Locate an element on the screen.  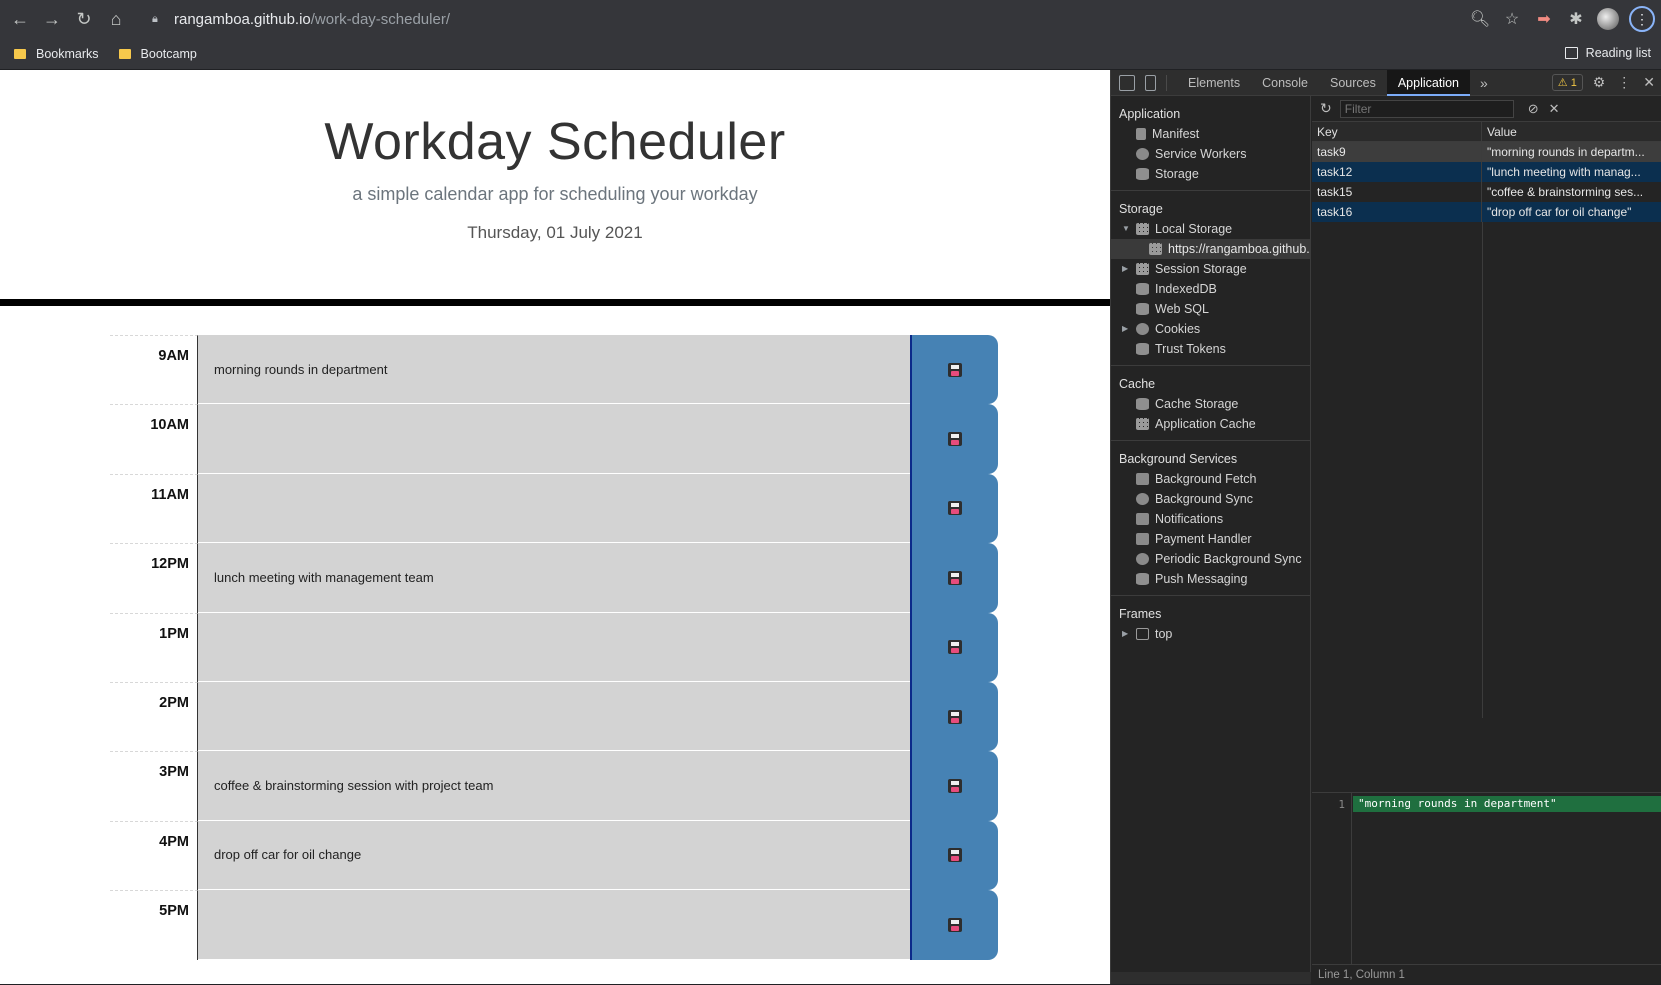
tab-sources: Sources is located at coordinates (1353, 83).